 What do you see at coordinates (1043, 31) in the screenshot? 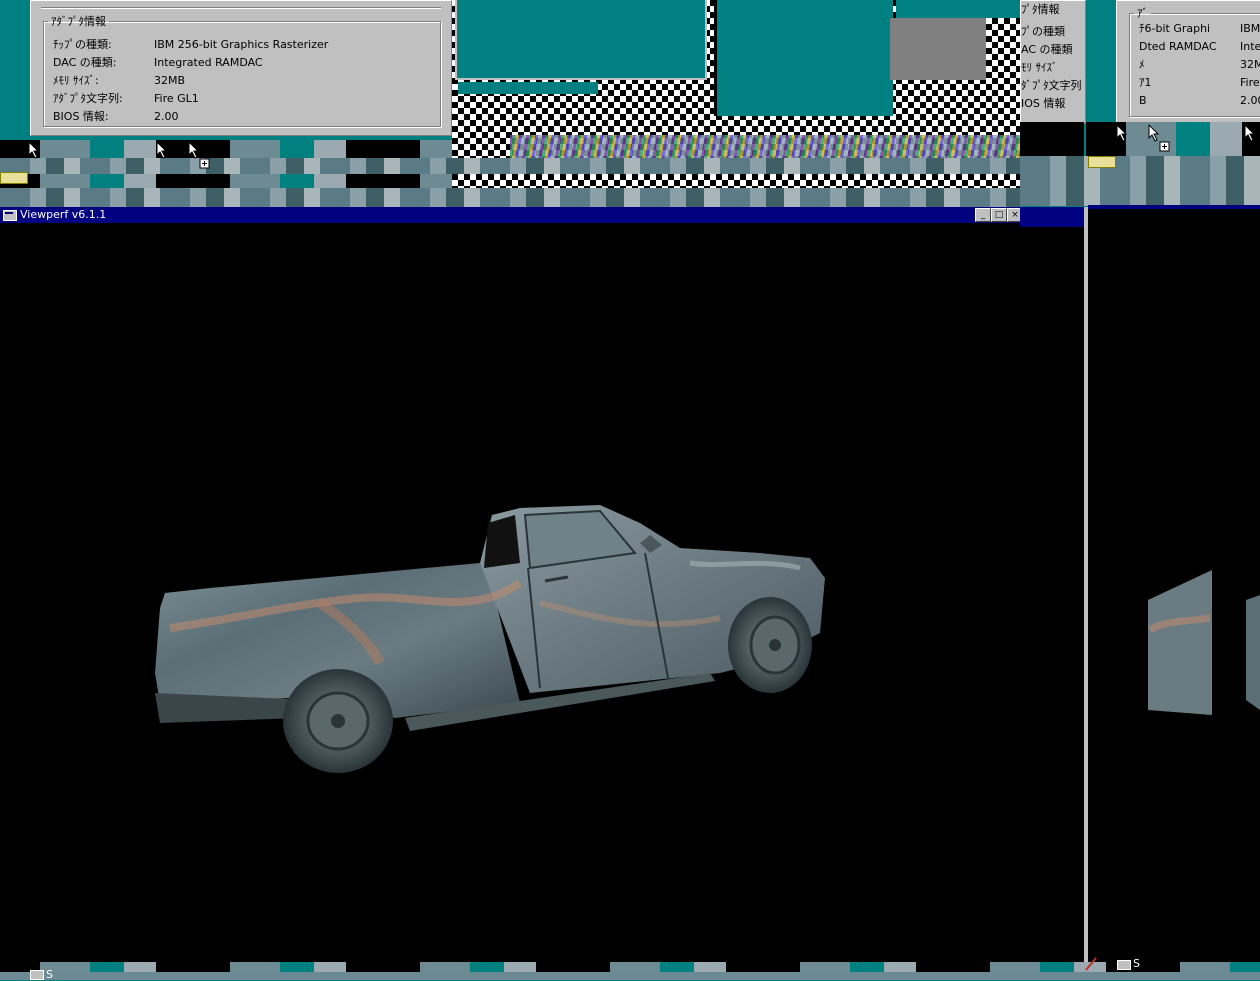
I see `ghost-label: ﾌﾟの種類` at bounding box center [1043, 31].